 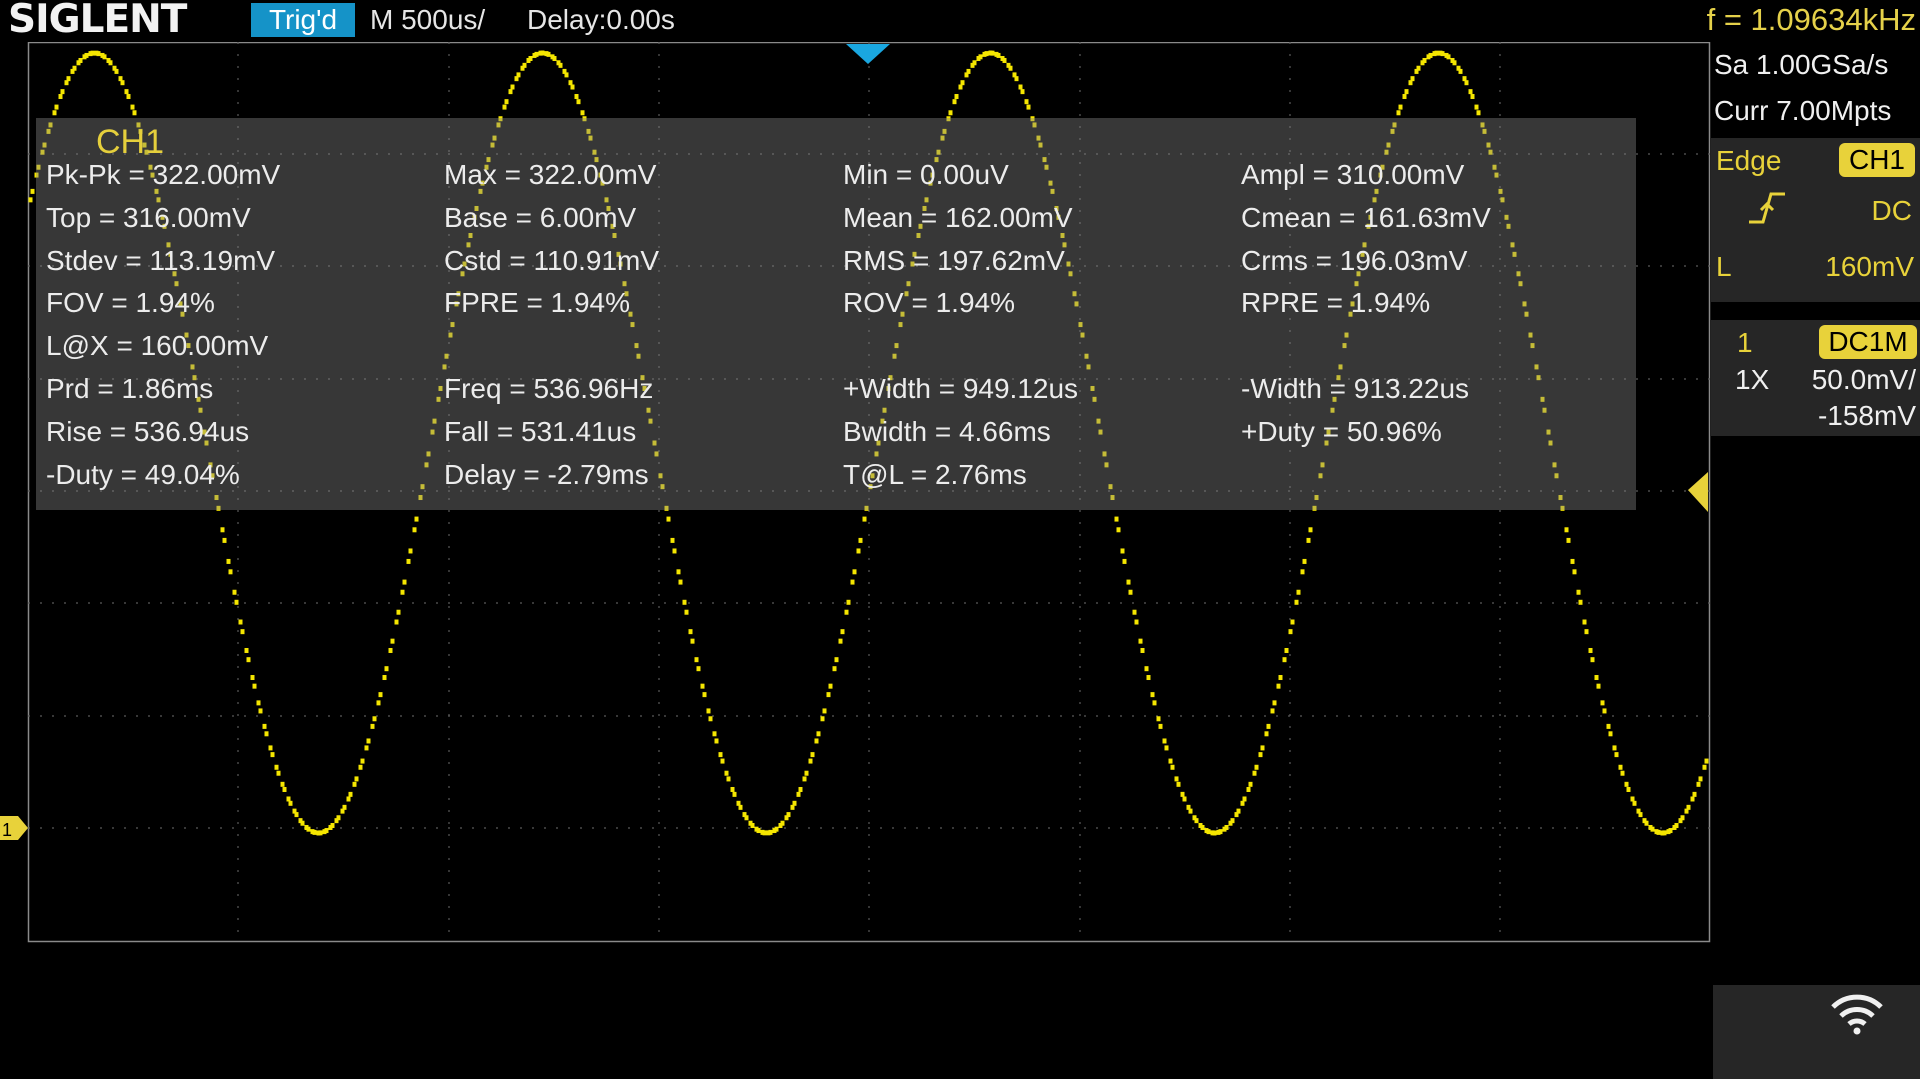 I want to click on measurement-item: Top = 316.00mV, so click(x=148, y=217).